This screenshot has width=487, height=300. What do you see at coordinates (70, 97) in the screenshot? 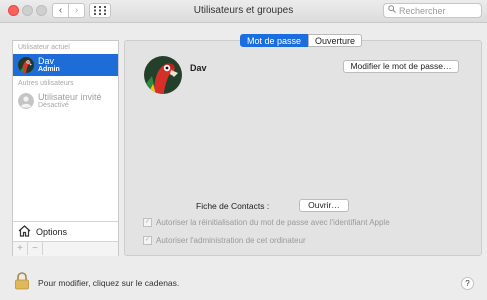
I see `guest-user-name: Utilisateur invité` at bounding box center [70, 97].